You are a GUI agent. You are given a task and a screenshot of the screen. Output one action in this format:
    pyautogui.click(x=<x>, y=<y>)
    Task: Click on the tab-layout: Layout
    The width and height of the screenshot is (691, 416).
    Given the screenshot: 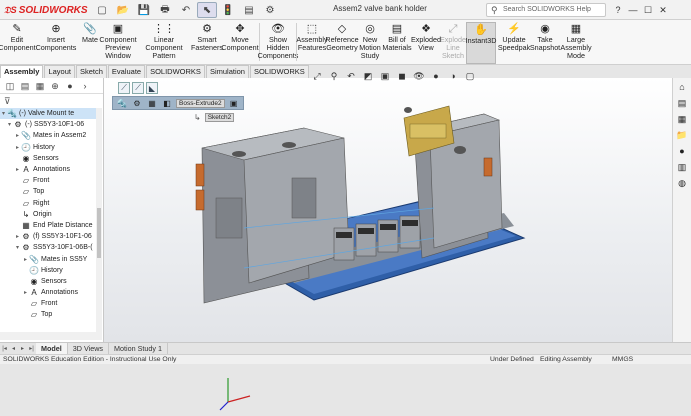 What is the action you would take?
    pyautogui.click(x=59, y=71)
    